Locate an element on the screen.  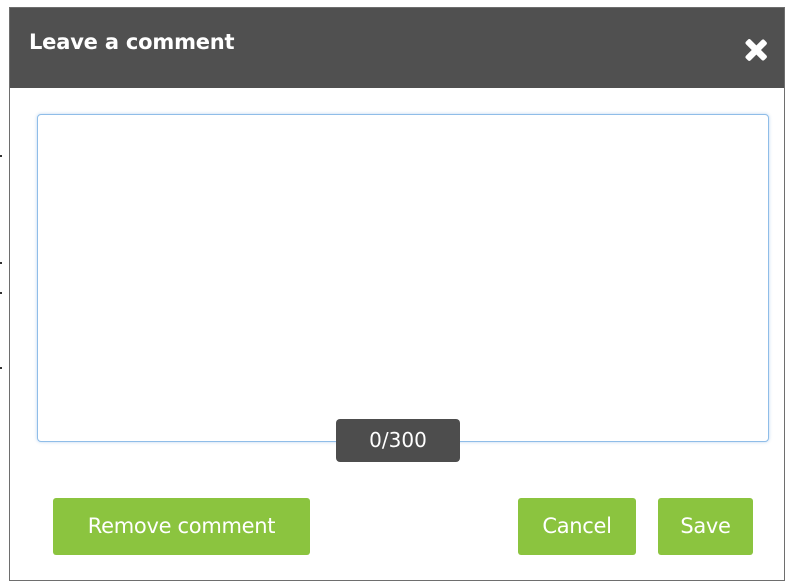
cancel-button: Cancel is located at coordinates (577, 526).